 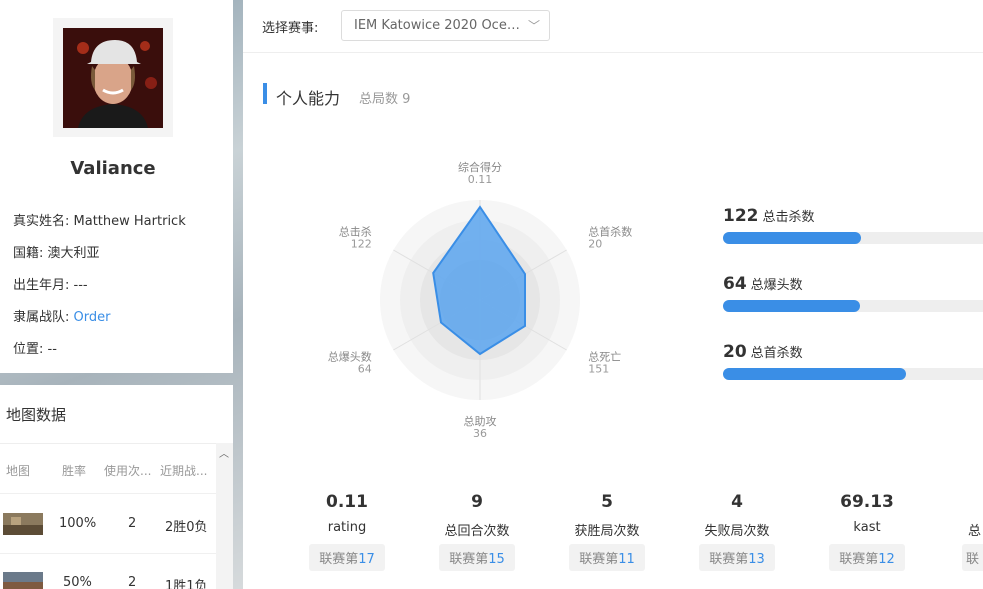 I want to click on metric-rank-badge: 联赛第12, so click(x=867, y=557).